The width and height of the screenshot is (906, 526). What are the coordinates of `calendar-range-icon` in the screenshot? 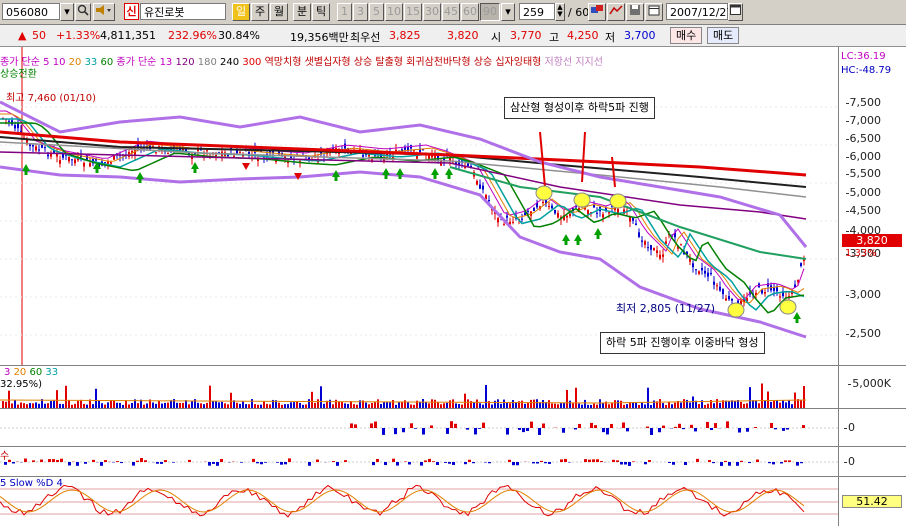 It's located at (654, 12).